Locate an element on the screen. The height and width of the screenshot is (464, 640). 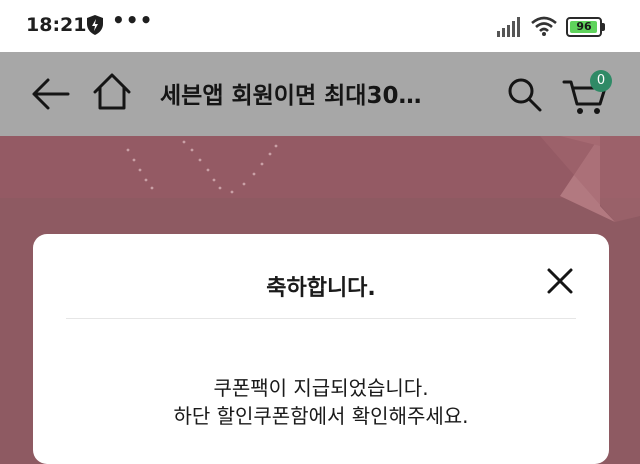
cellular-signal-icon is located at coordinates (508, 27).